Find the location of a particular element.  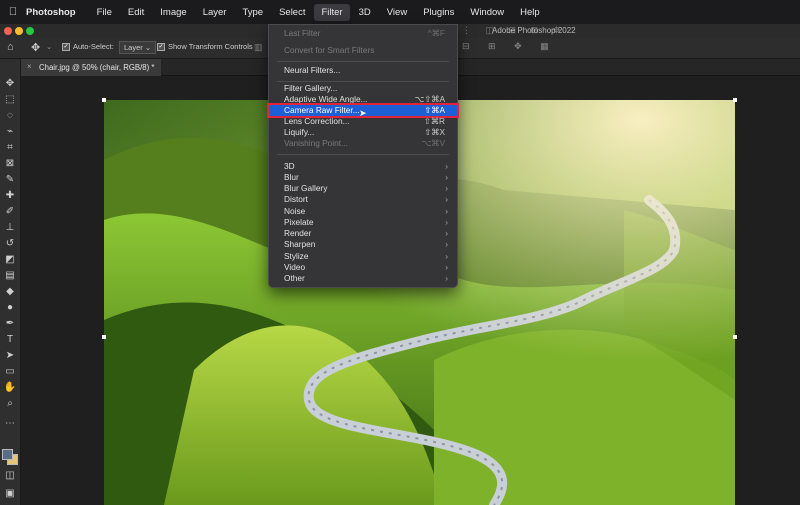

menu-item-label: Blur is located at coordinates (291, 177).